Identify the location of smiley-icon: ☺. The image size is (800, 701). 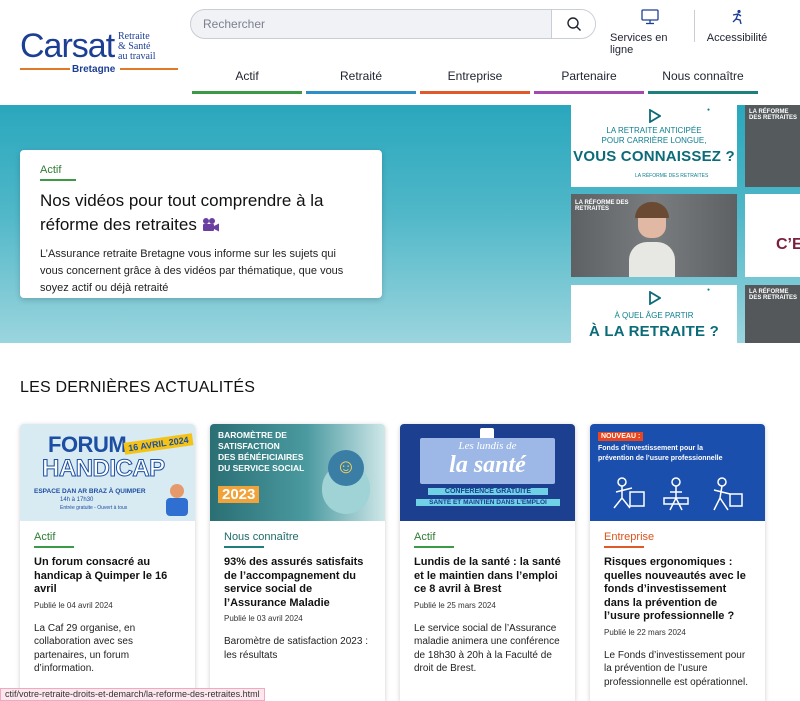
(346, 468).